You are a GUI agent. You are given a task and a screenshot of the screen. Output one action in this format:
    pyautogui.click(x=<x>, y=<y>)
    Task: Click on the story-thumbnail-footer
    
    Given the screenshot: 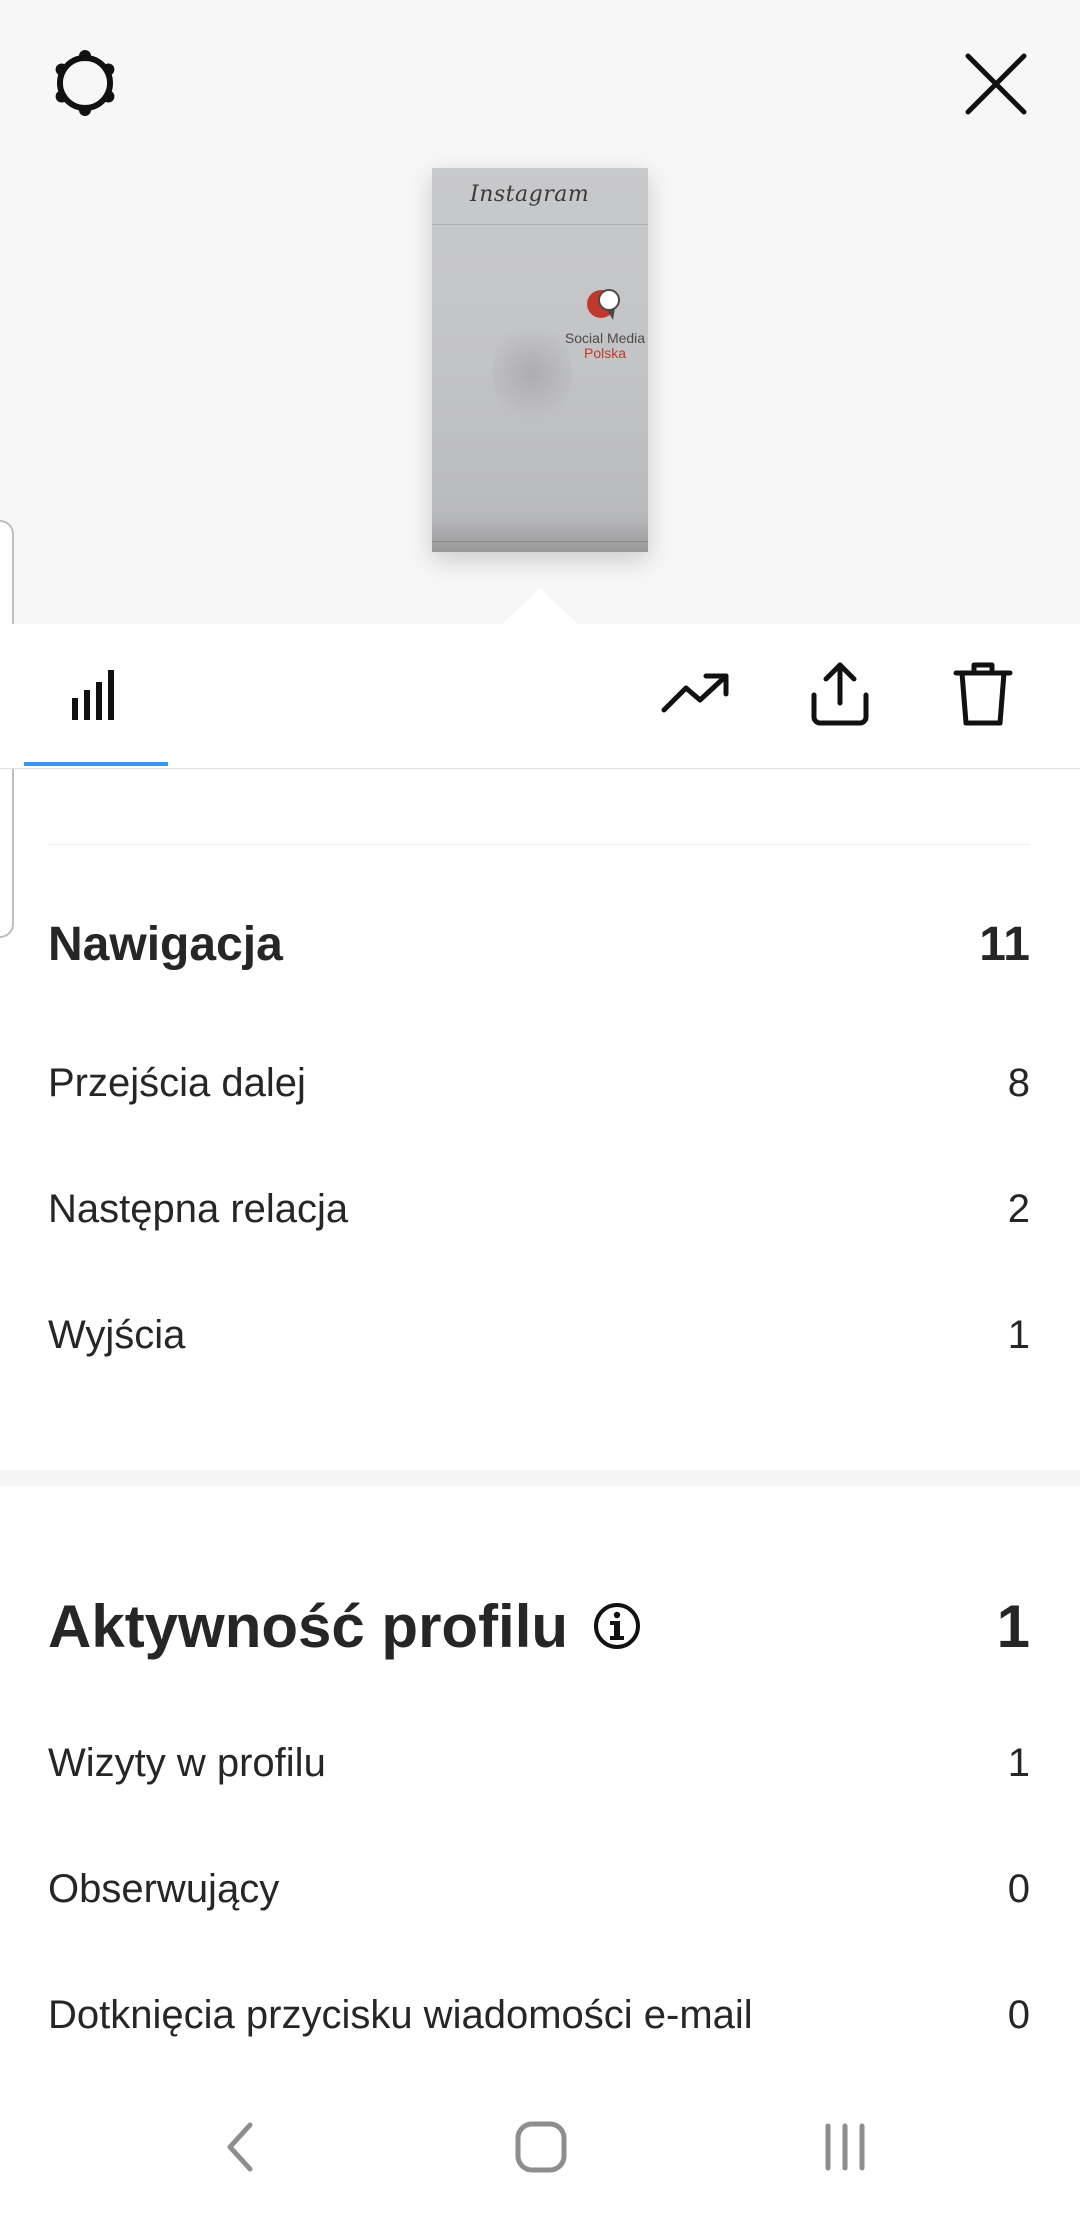 What is the action you would take?
    pyautogui.click(x=540, y=541)
    